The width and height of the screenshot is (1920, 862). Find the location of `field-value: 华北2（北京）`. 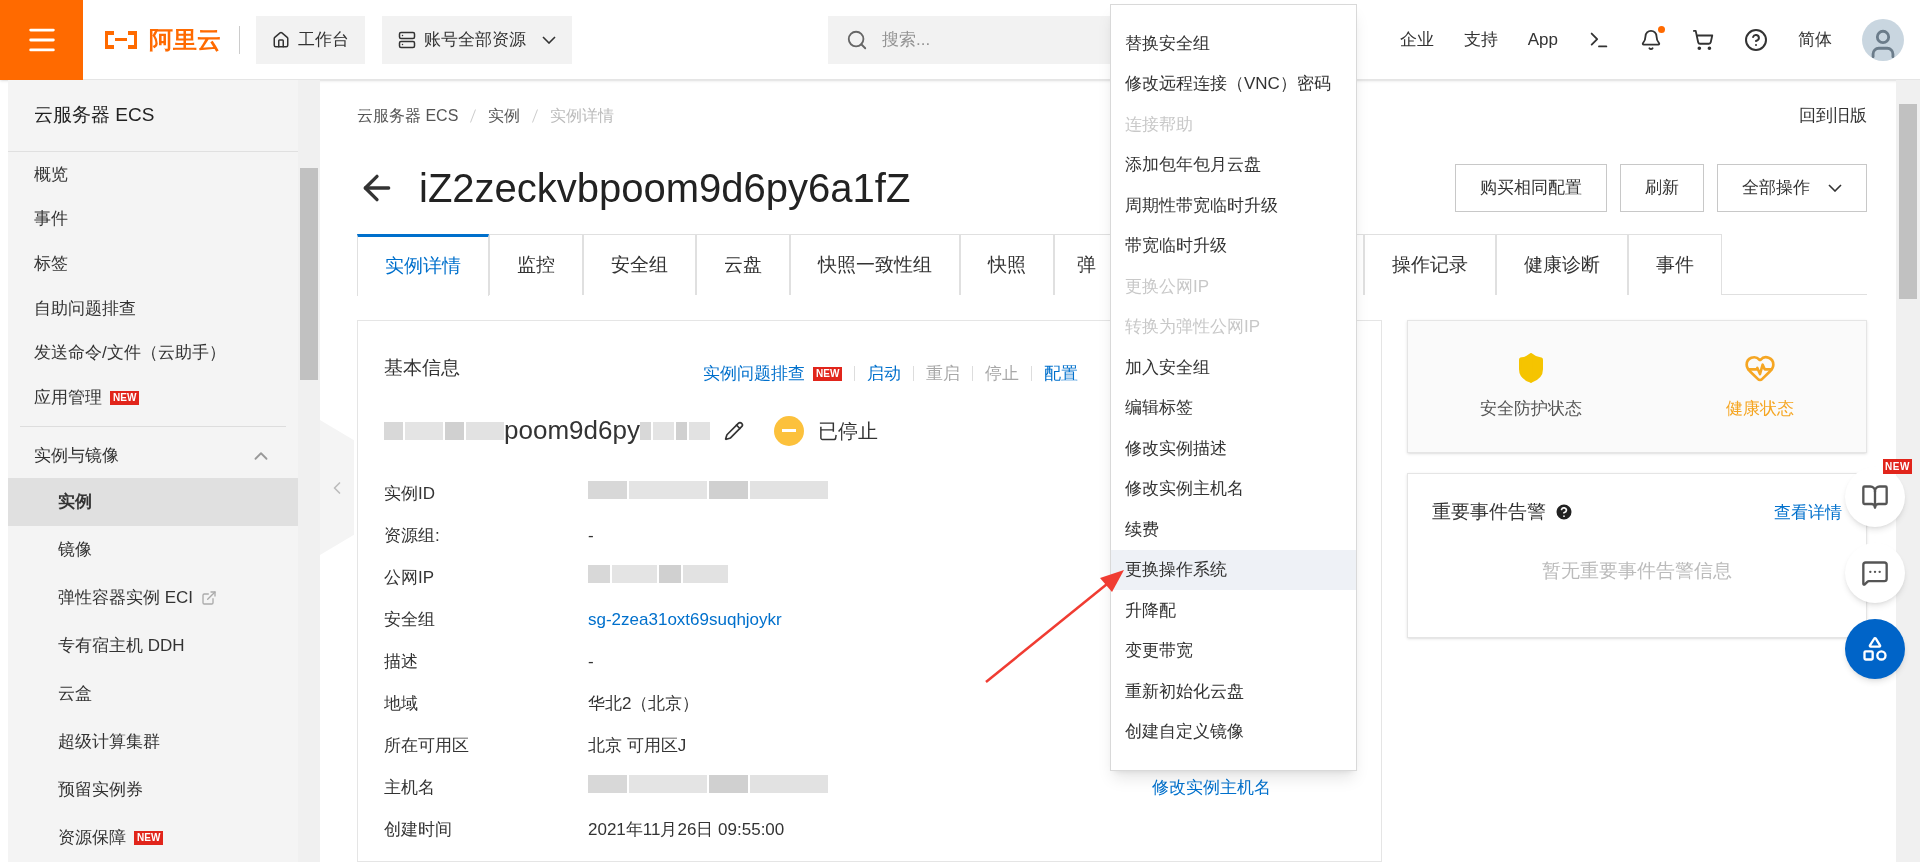

field-value: 华北2（北京） is located at coordinates (644, 703).